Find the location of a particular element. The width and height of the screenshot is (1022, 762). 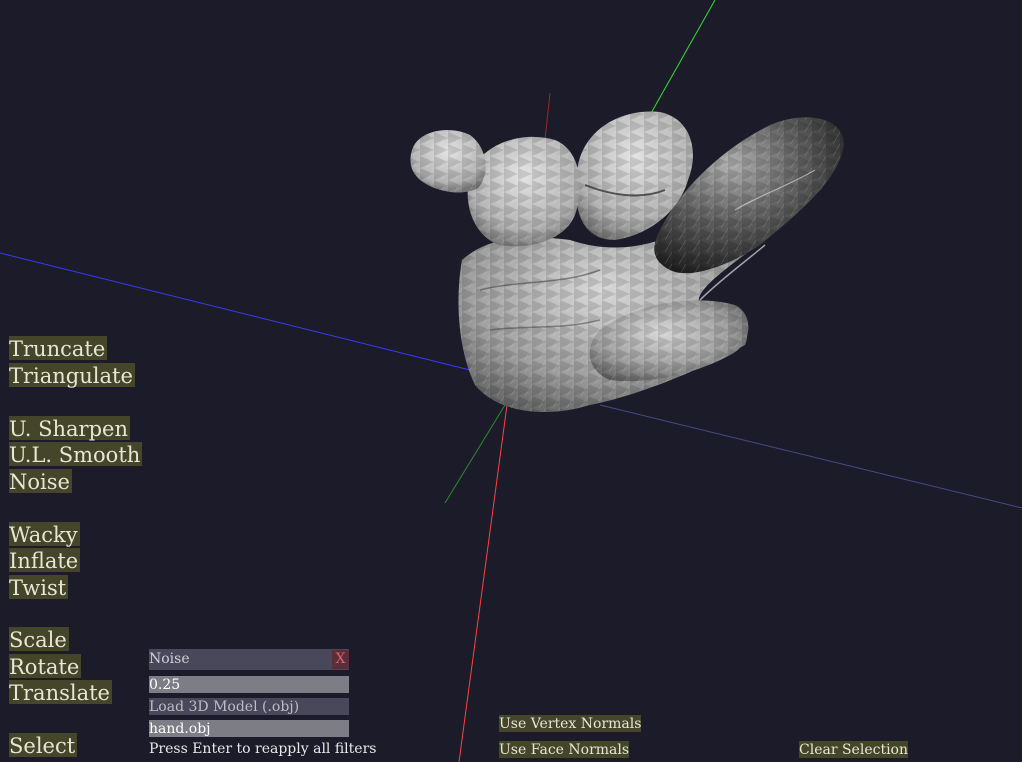

reapply-hint: Press Enter to reapply all filters is located at coordinates (263, 749).